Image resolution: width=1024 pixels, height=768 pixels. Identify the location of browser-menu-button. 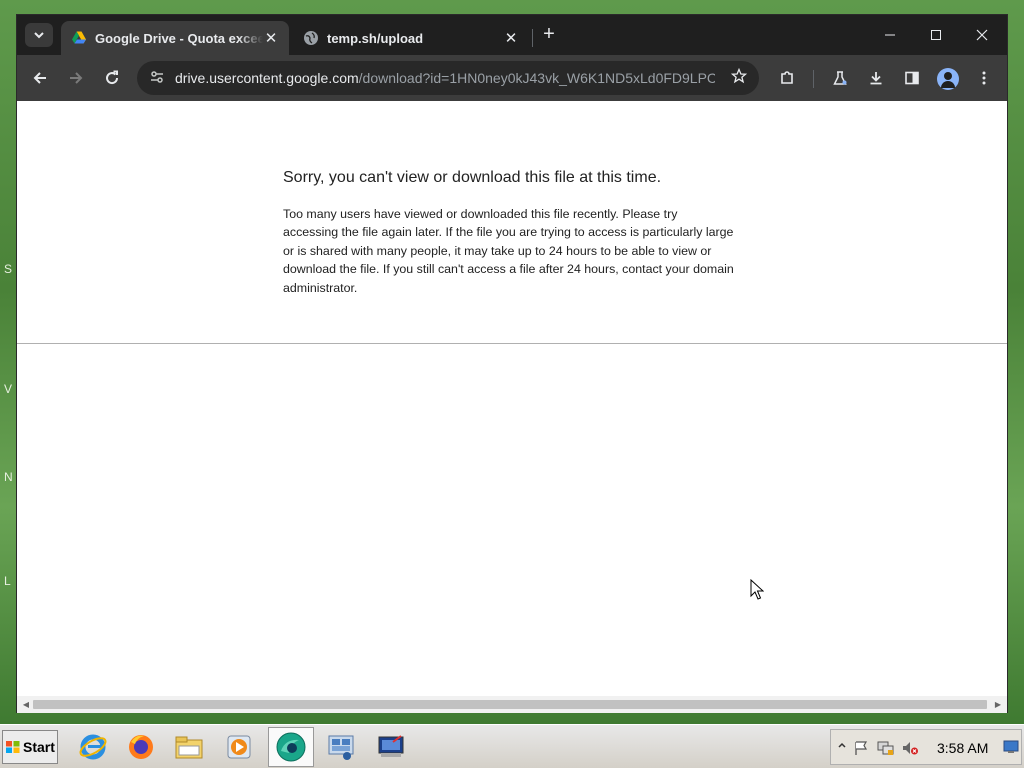
(984, 78).